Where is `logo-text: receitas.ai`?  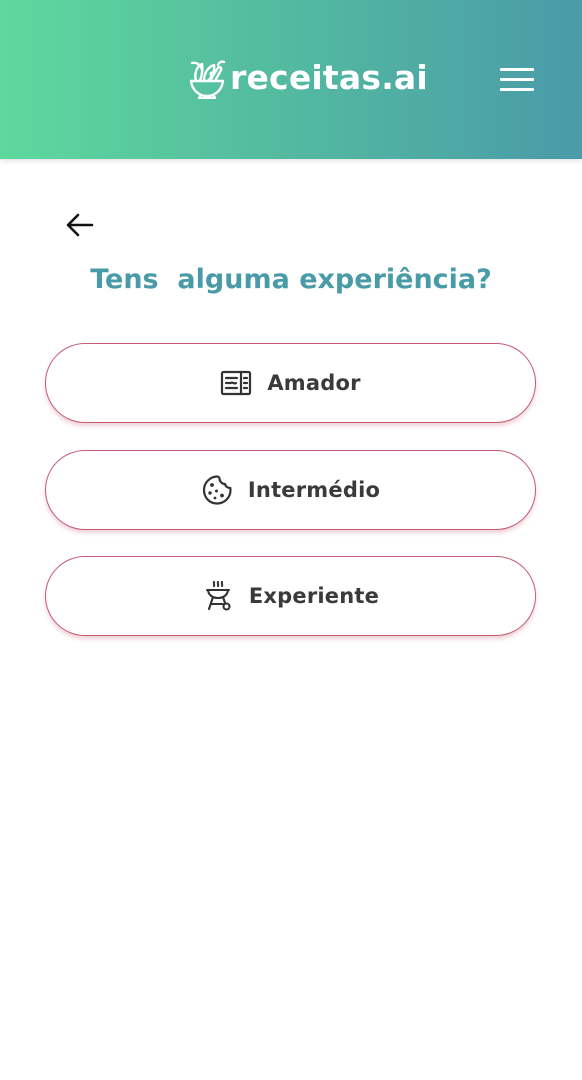 logo-text: receitas.ai is located at coordinates (329, 77).